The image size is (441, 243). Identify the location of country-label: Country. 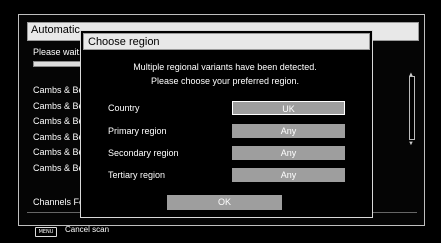
(124, 108).